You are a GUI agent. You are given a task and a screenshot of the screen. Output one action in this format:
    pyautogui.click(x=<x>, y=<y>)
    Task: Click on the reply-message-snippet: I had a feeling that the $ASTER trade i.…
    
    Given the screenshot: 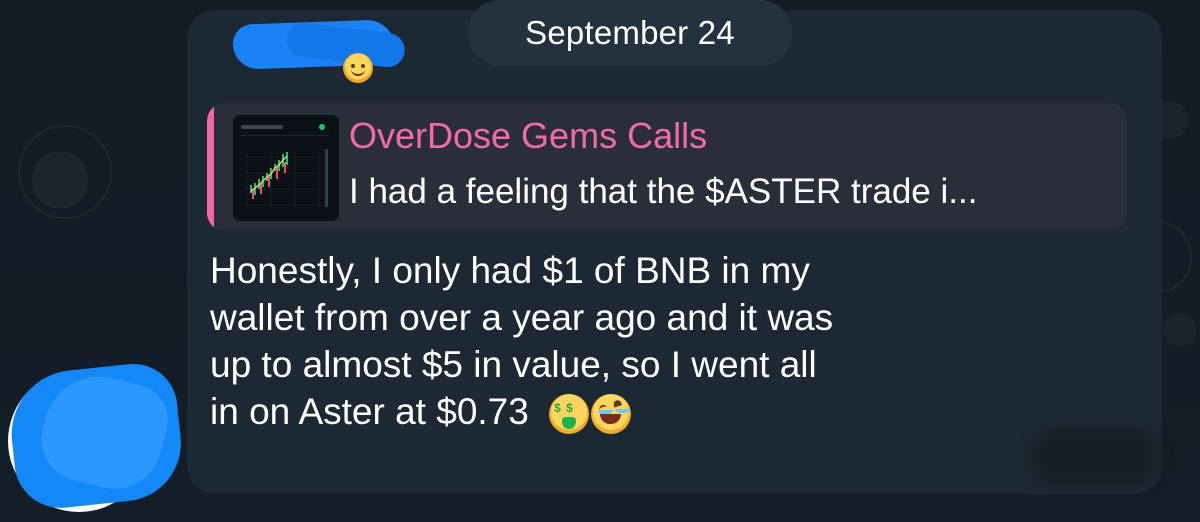 What is the action you would take?
    pyautogui.click(x=663, y=191)
    